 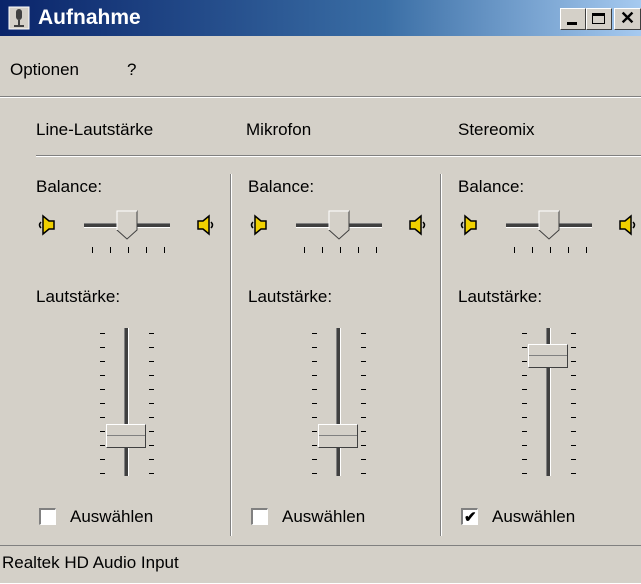 What do you see at coordinates (131, 70) in the screenshot?
I see `menu-help: ?` at bounding box center [131, 70].